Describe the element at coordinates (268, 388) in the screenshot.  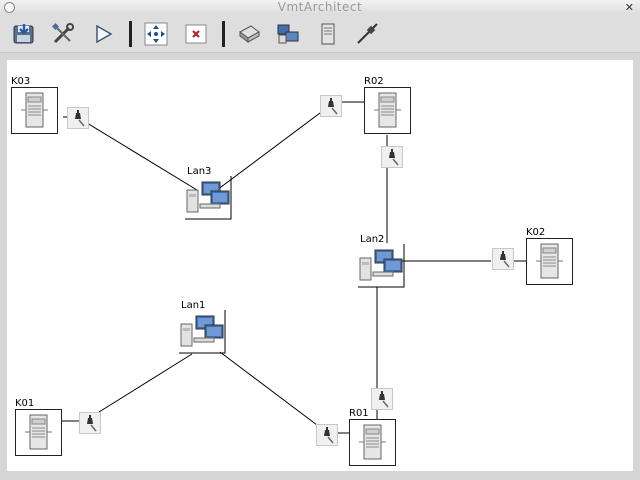
I see `link-lan1-r01` at that location.